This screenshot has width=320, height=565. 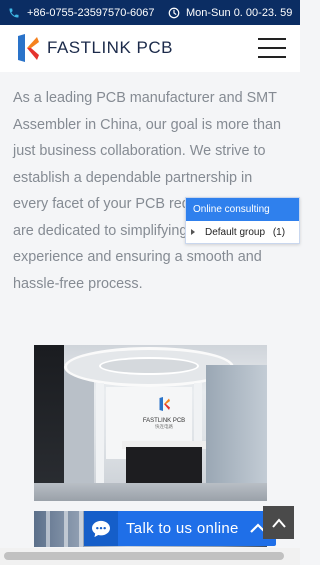 I want to click on chevron-up-icon, so click(x=278, y=522).